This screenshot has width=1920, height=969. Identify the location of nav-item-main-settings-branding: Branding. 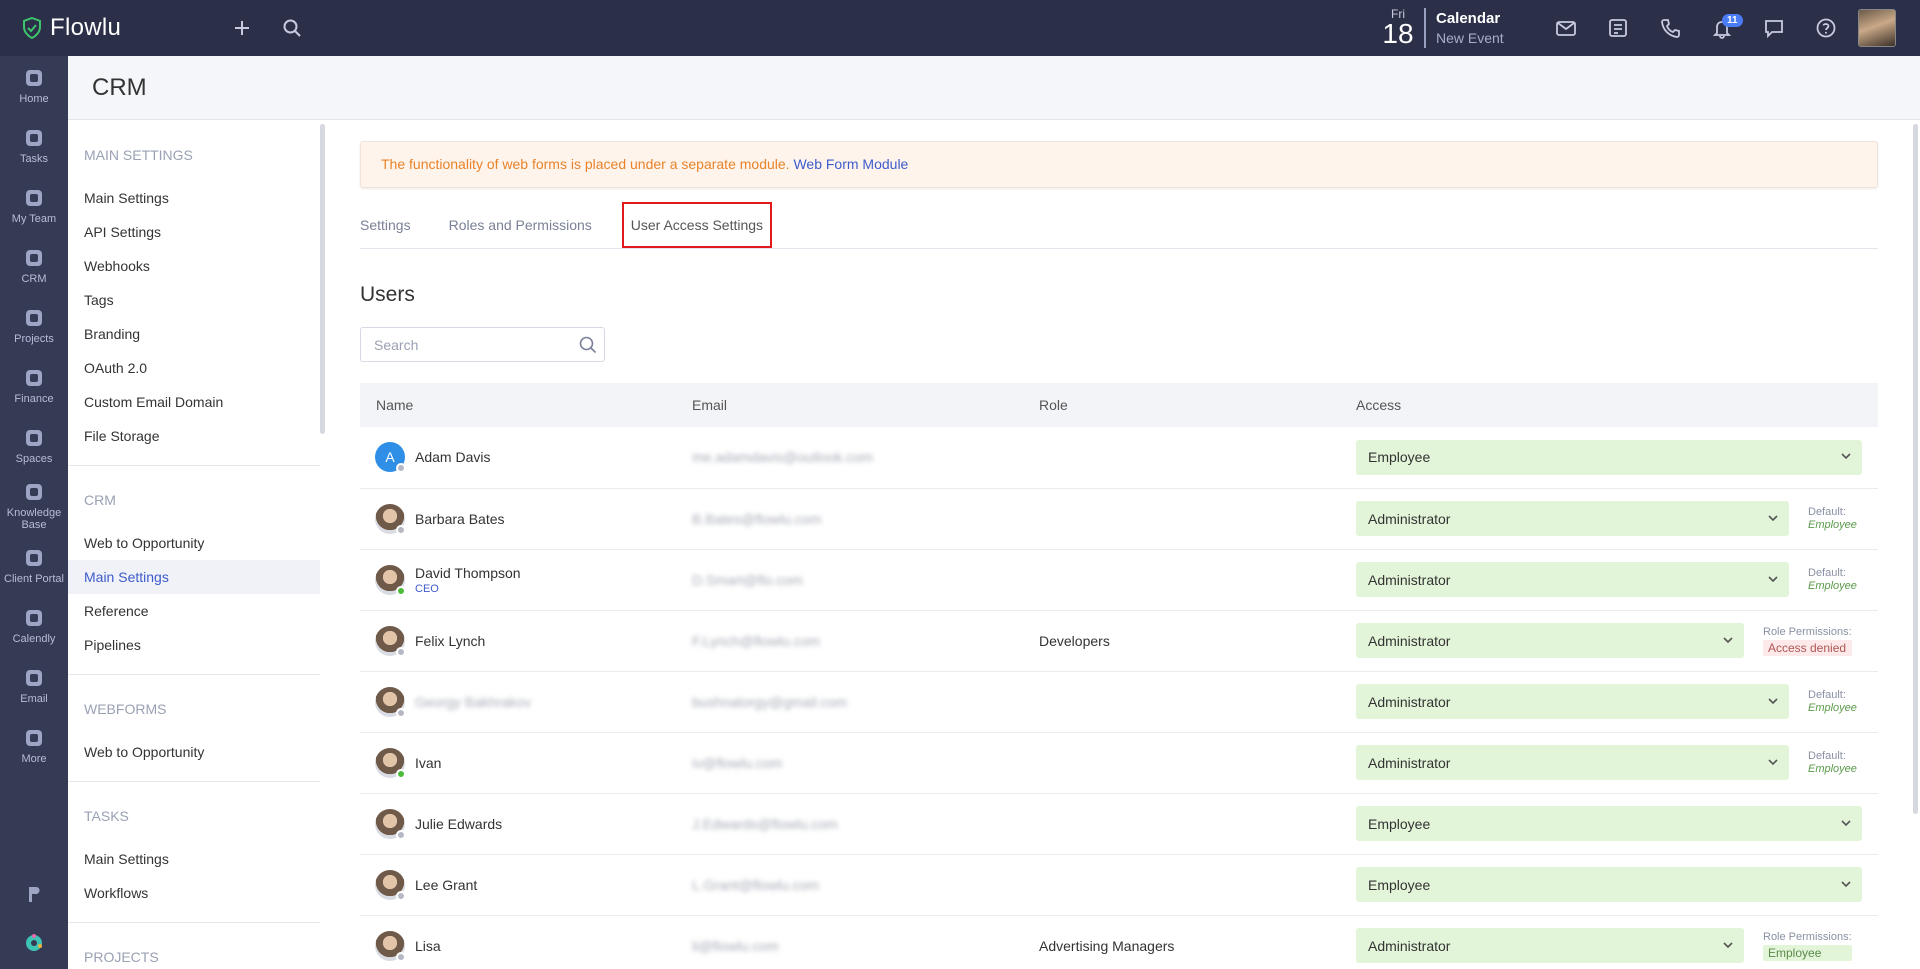
(194, 334).